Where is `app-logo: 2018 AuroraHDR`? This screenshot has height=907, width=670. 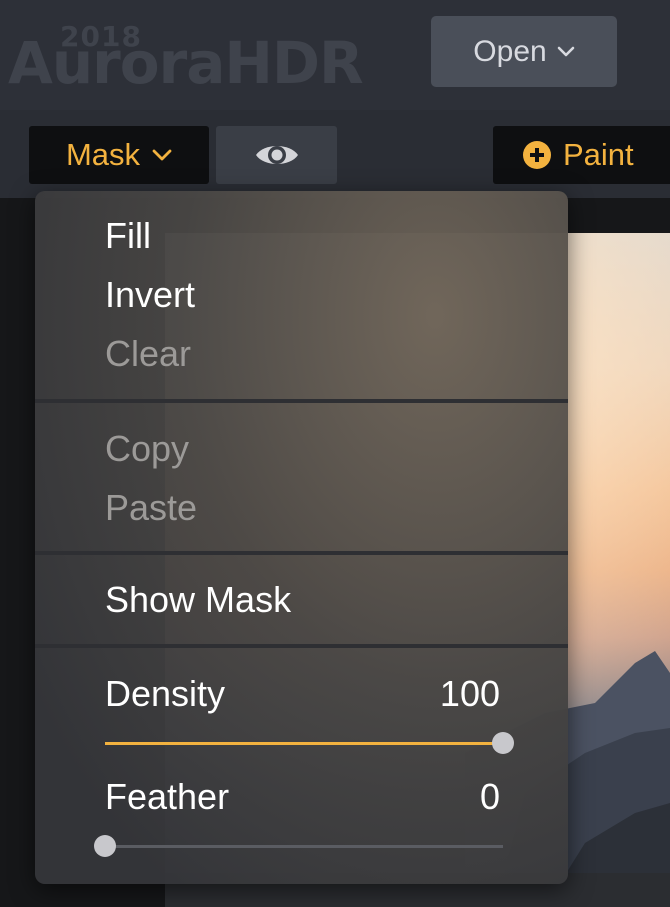
app-logo: 2018 AuroraHDR is located at coordinates (186, 55).